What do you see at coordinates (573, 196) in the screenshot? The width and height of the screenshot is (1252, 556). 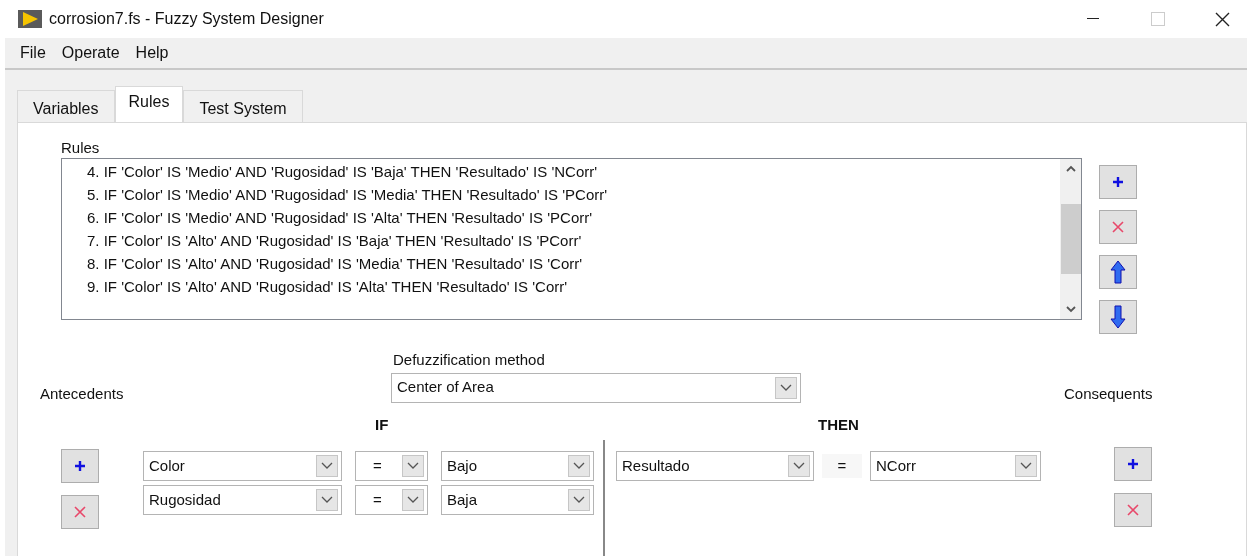 I see `rule-item: 5. IF 'Color' IS 'Medio' AND 'Rugosidad' IS 'Media' THEN 'Resultado' IS 'PCorr'` at bounding box center [573, 196].